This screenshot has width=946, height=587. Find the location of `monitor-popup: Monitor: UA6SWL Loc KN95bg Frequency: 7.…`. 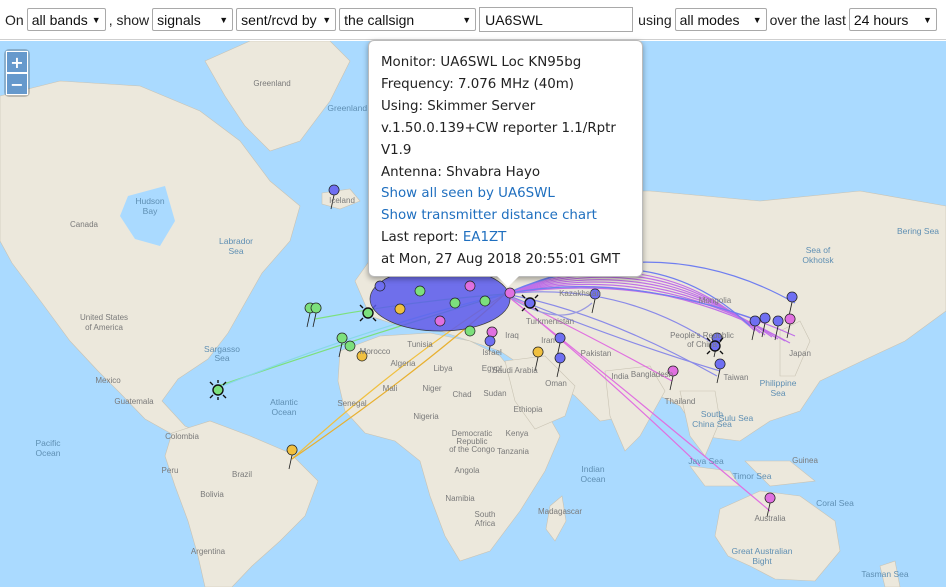

monitor-popup: Monitor: UA6SWL Loc KN95bg Frequency: 7.… is located at coordinates (505, 163).